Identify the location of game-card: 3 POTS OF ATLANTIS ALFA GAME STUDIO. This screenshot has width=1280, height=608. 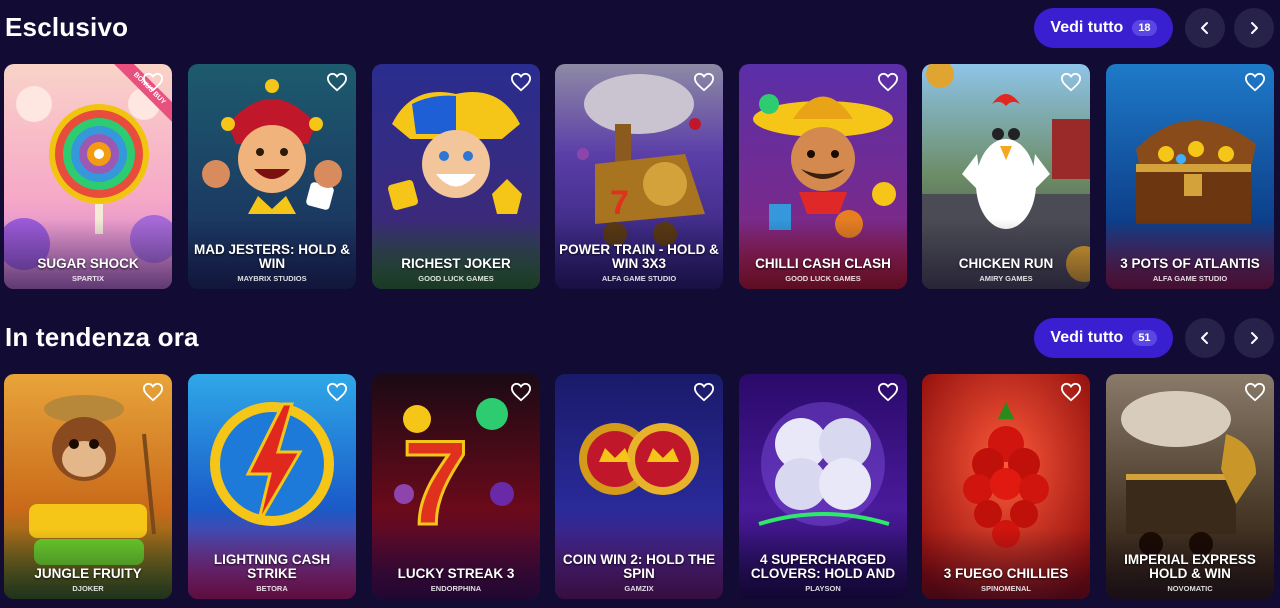
(1190, 176).